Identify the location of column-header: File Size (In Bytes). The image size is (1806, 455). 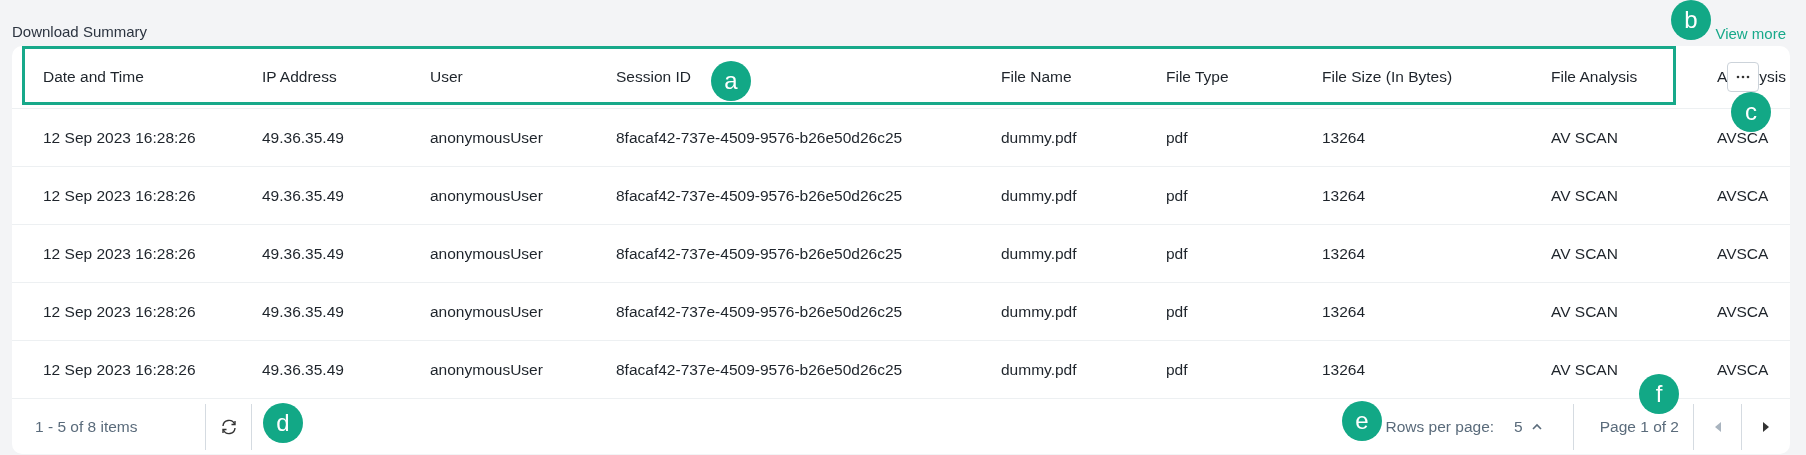
(1387, 77).